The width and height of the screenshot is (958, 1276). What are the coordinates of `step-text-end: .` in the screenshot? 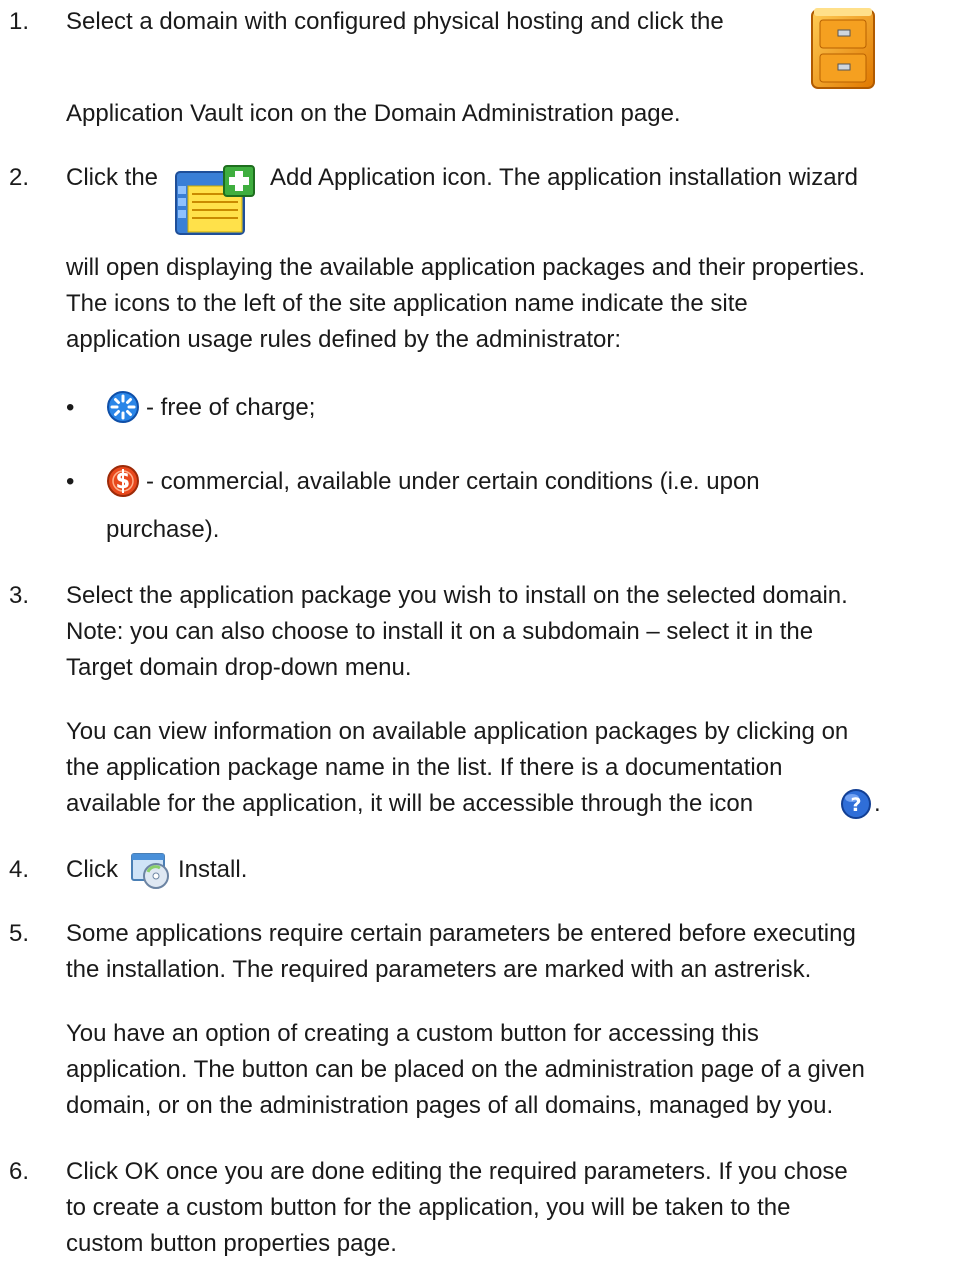 It's located at (877, 803).